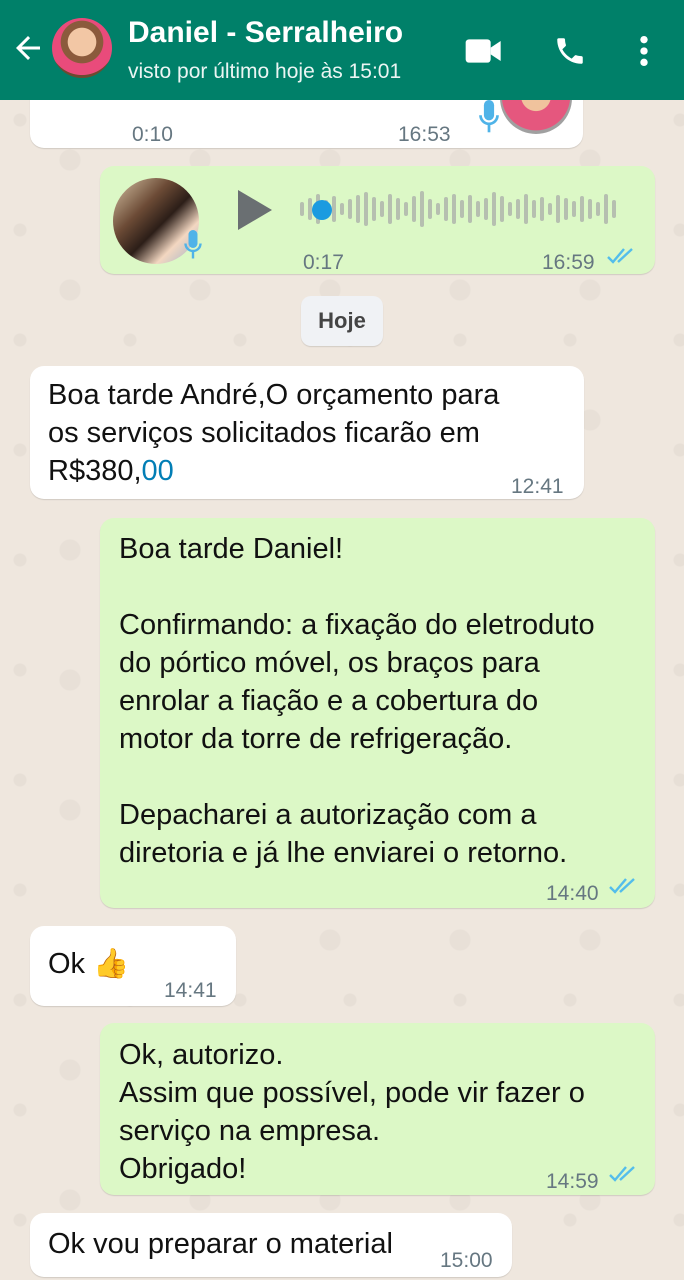 The image size is (684, 1280). What do you see at coordinates (190, 990) in the screenshot?
I see `message-time: 14:41` at bounding box center [190, 990].